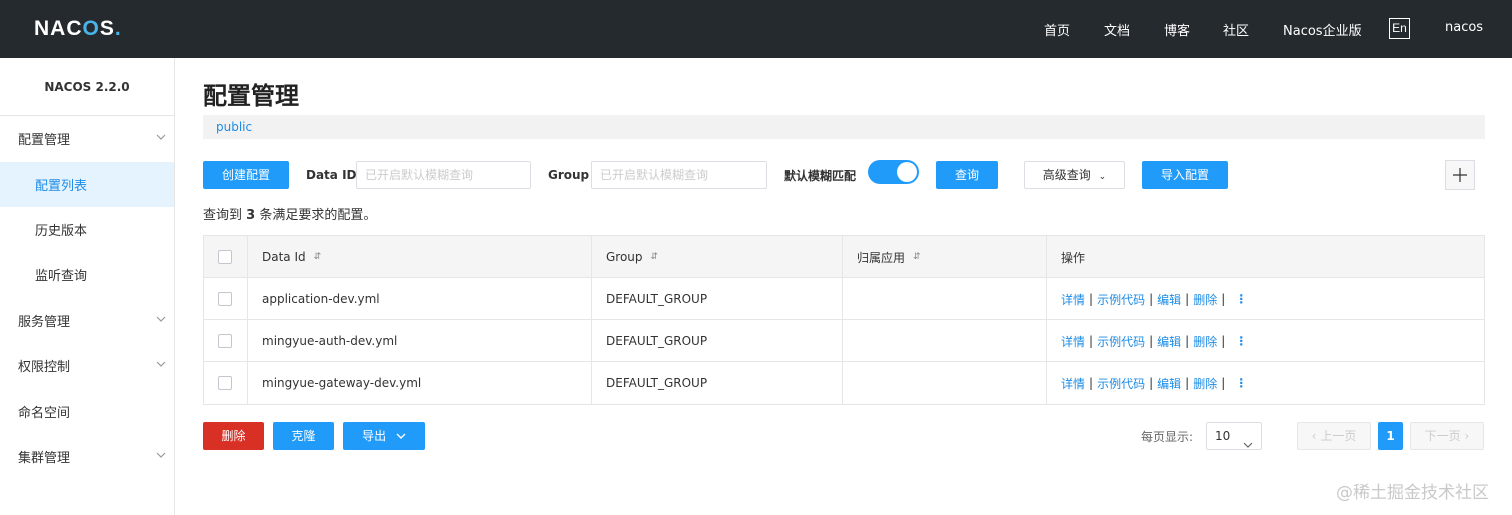 The height and width of the screenshot is (515, 1512). I want to click on namespace-bar: public, so click(844, 127).